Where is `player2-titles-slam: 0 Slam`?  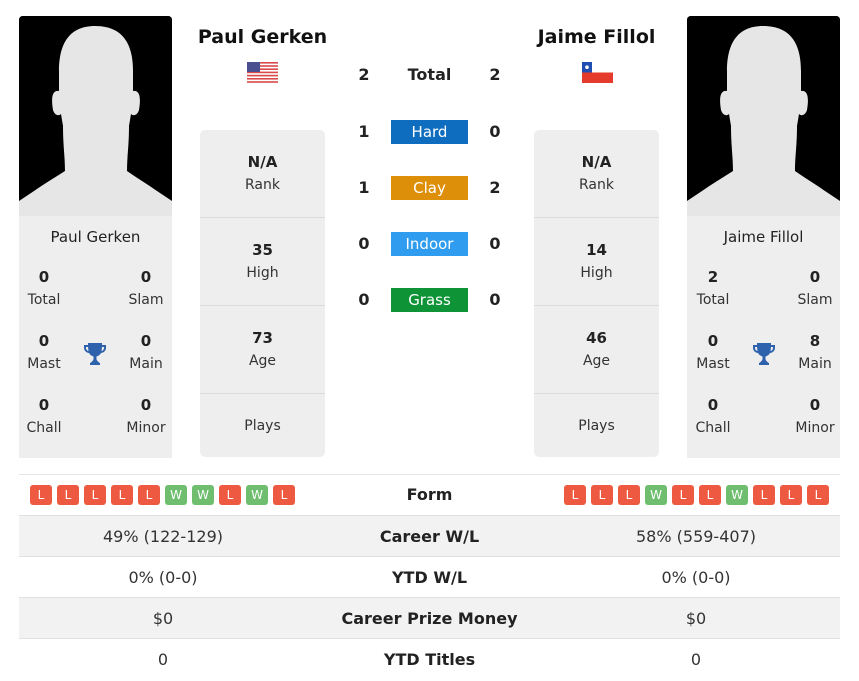
player2-titles-slam: 0 Slam is located at coordinates (815, 288).